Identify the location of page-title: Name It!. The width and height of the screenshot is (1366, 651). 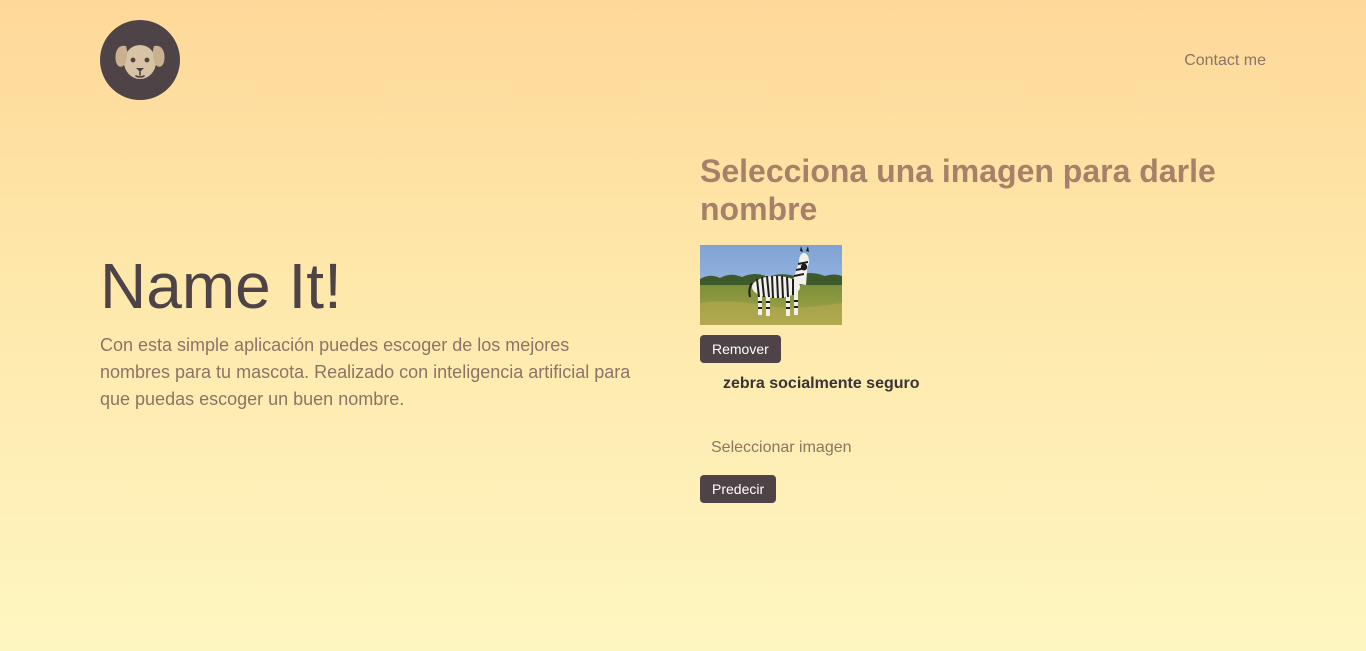
(221, 286).